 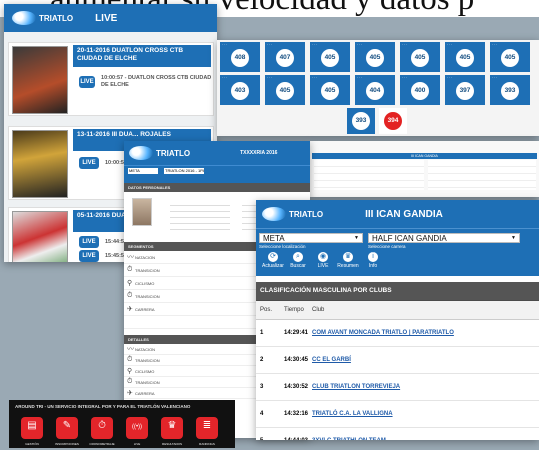 I want to click on club-link: CC EL GARBÍ, so click(x=425, y=360).